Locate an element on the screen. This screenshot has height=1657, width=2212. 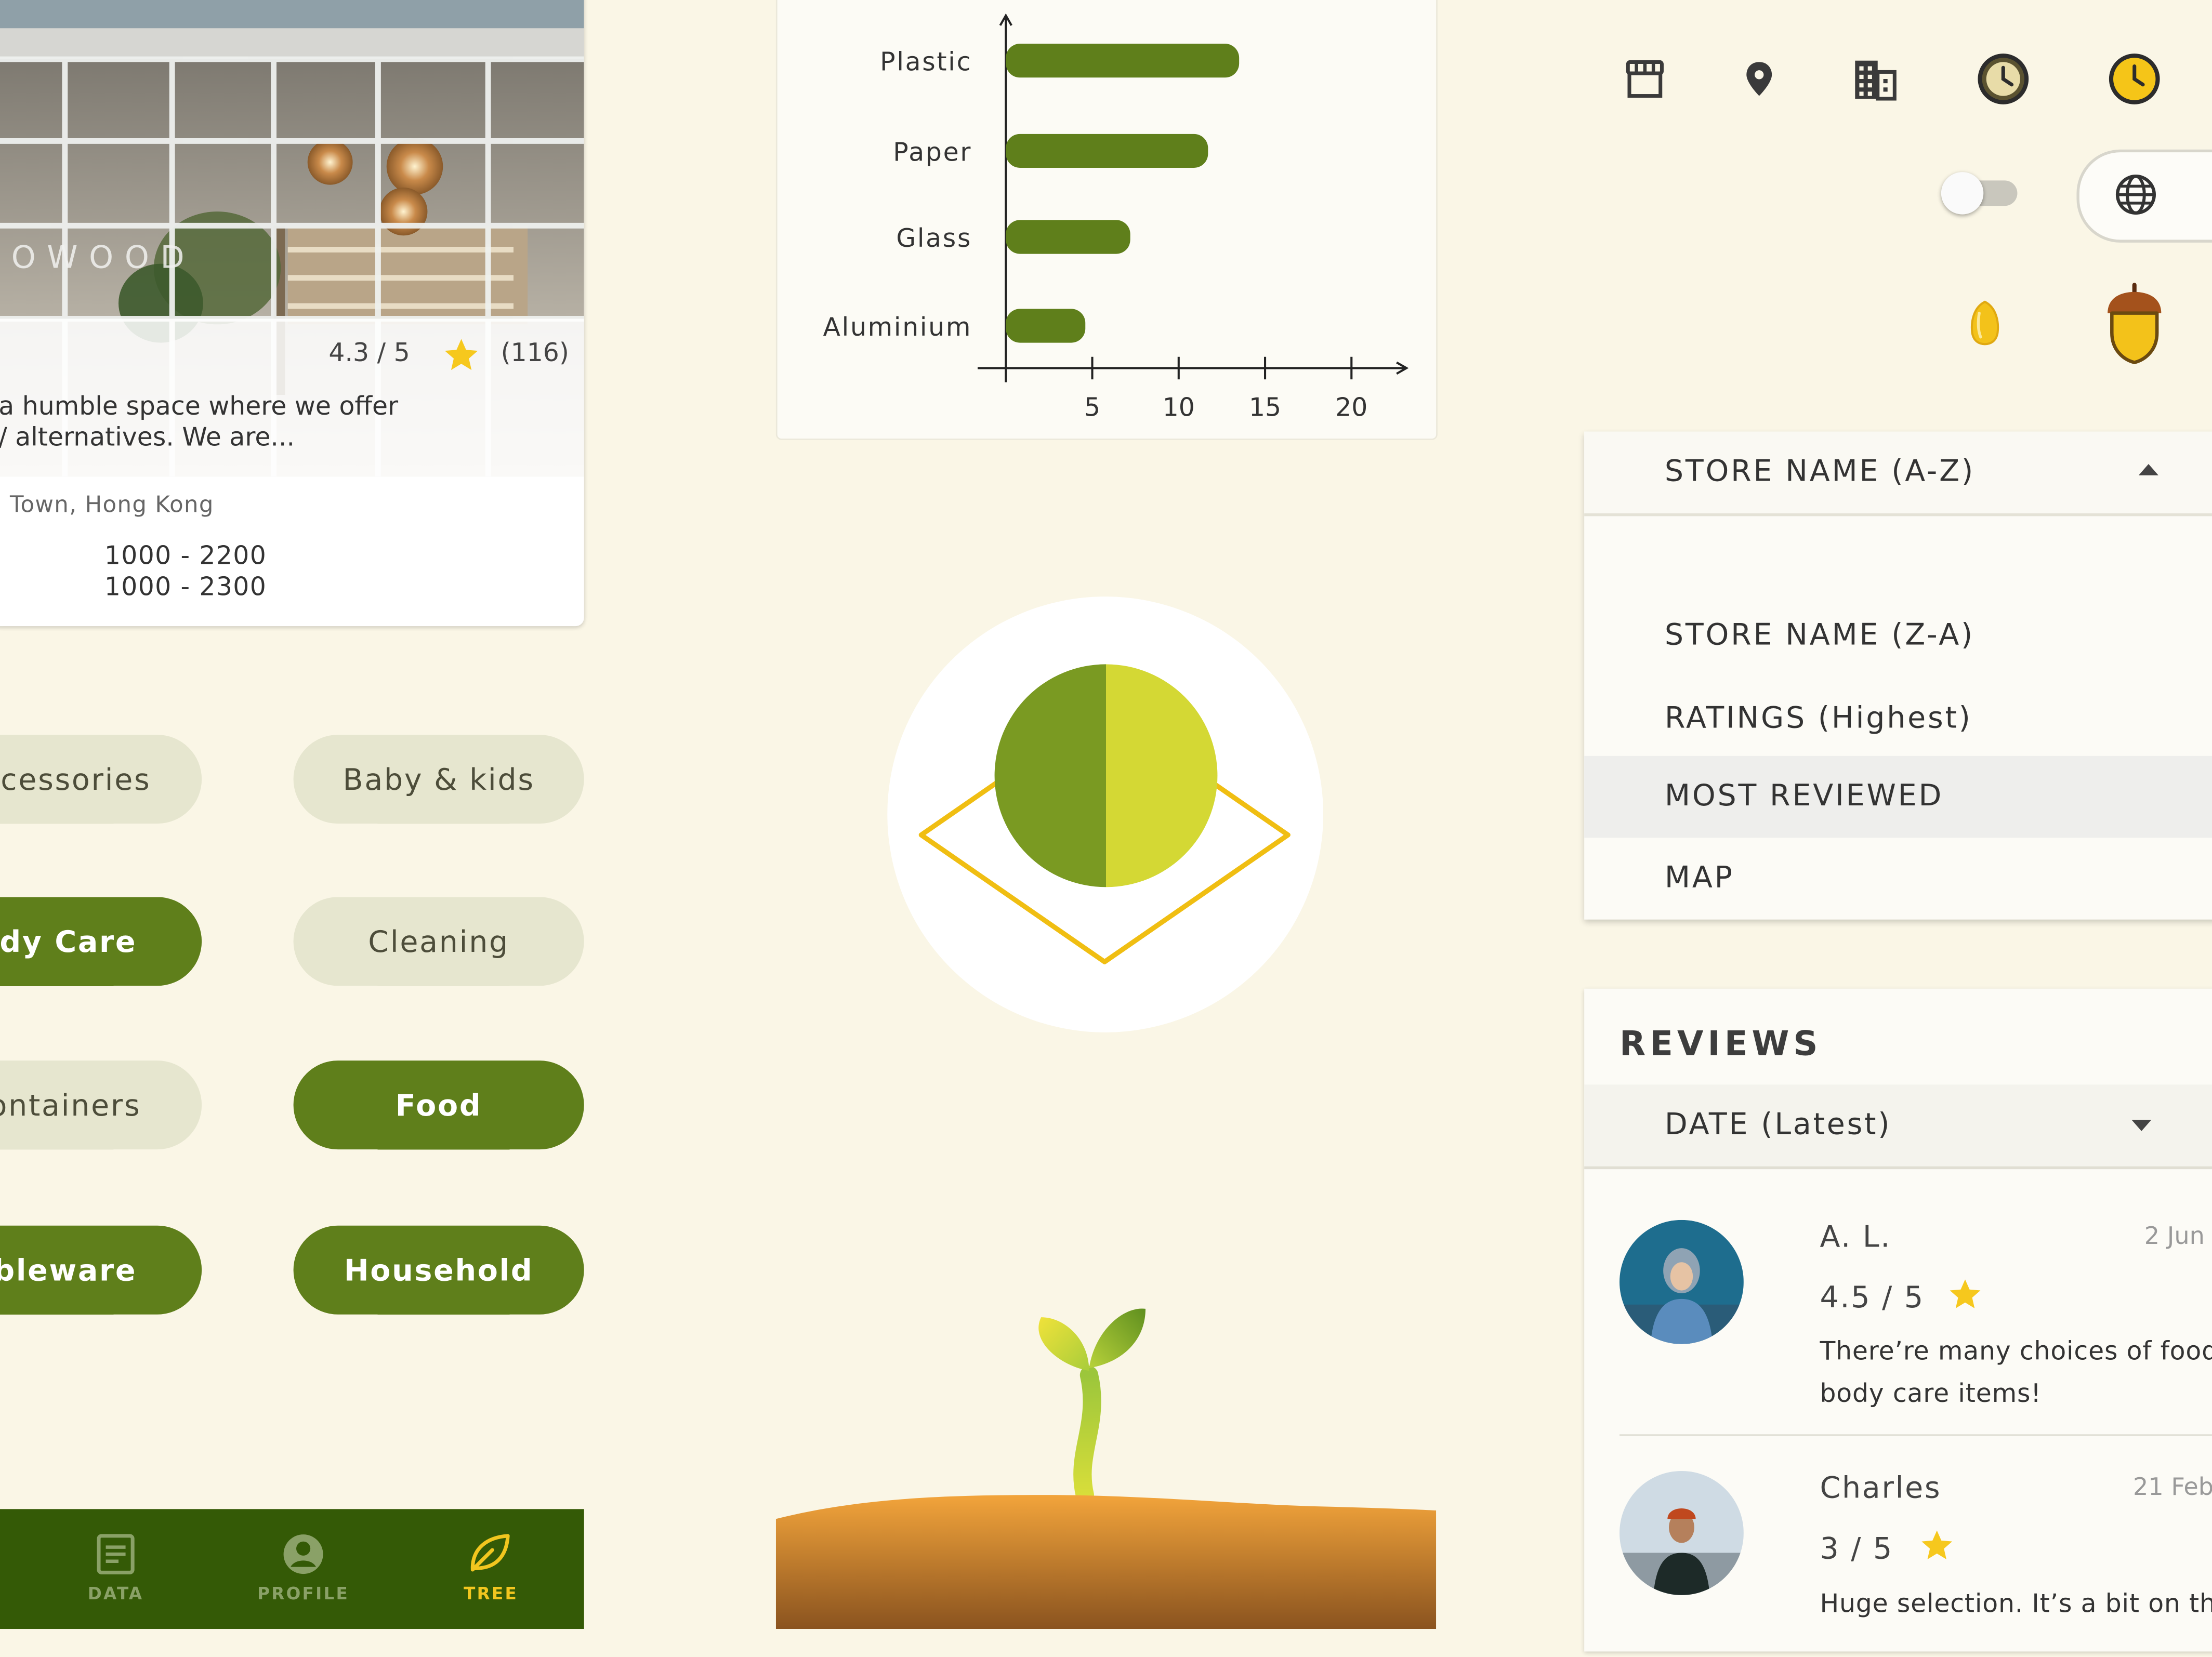
nav-profile: PROFILE is located at coordinates (303, 1569).